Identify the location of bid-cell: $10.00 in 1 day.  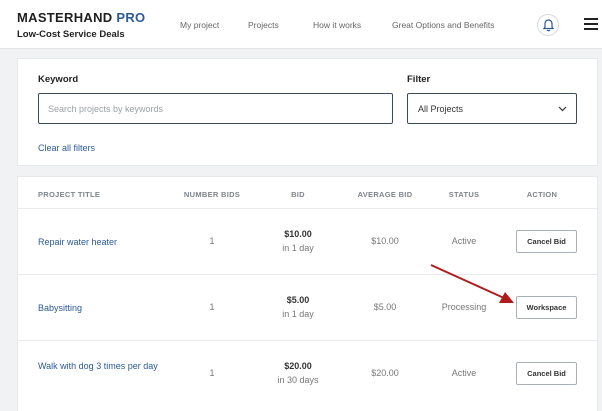
(298, 241).